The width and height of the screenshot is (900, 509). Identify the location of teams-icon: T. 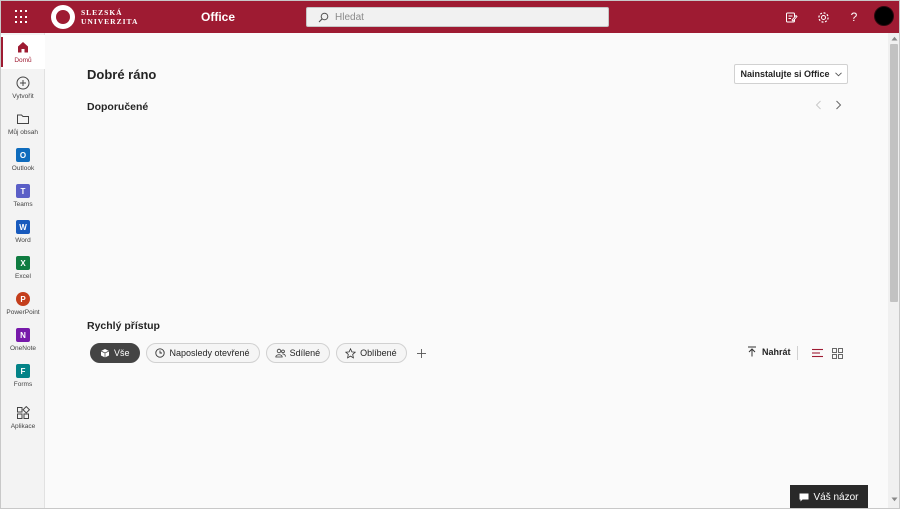
(23, 191).